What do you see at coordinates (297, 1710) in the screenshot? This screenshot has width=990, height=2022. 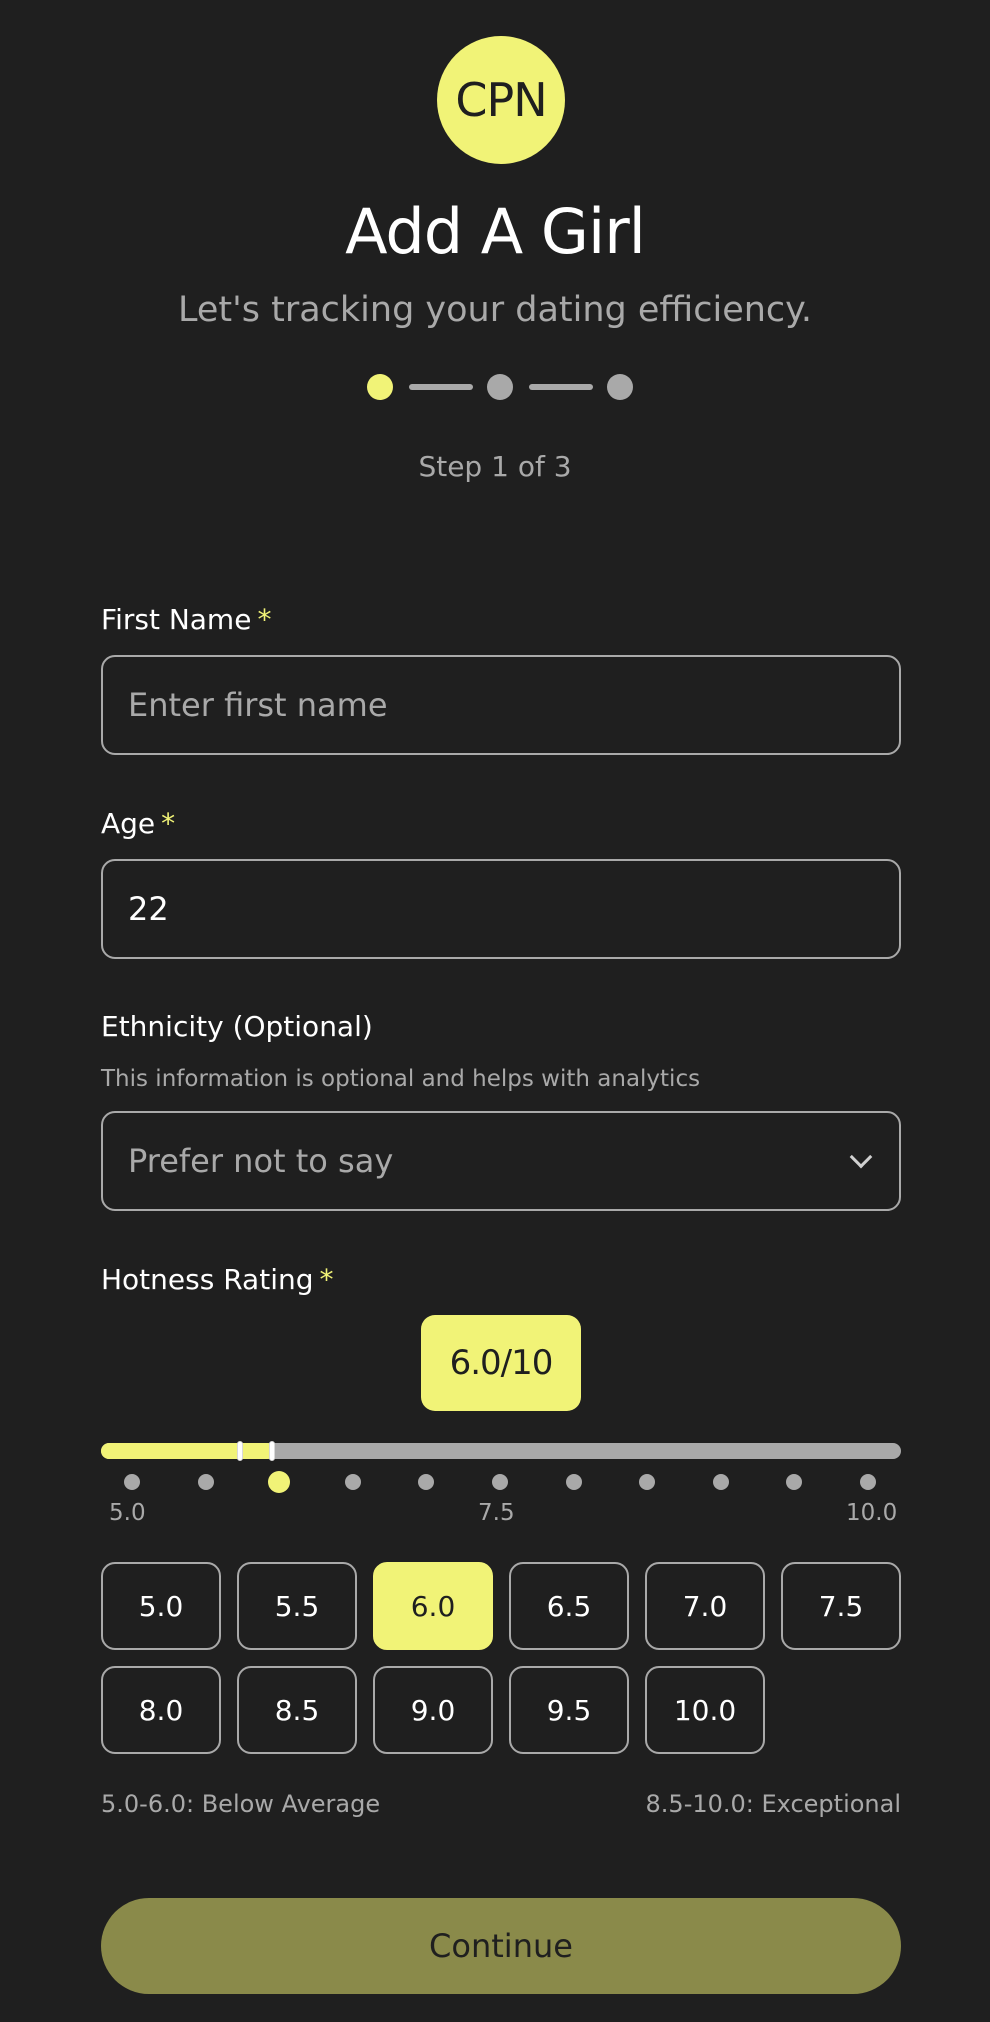 I see `rating-option-button: 8.5` at bounding box center [297, 1710].